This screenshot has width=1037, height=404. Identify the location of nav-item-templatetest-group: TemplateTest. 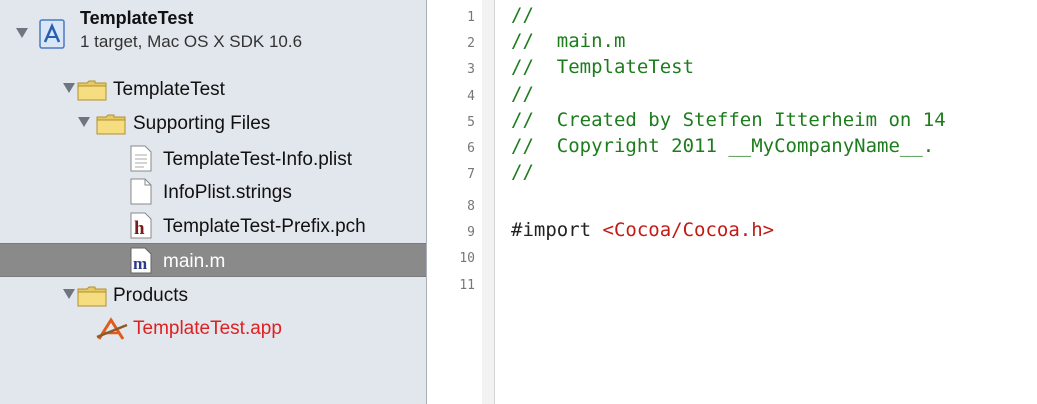
(213, 89).